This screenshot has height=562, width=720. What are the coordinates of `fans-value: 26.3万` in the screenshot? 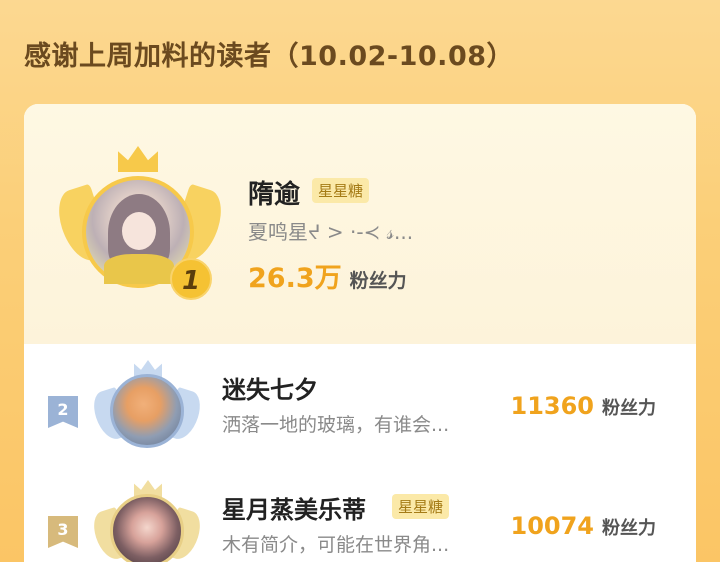 It's located at (295, 278).